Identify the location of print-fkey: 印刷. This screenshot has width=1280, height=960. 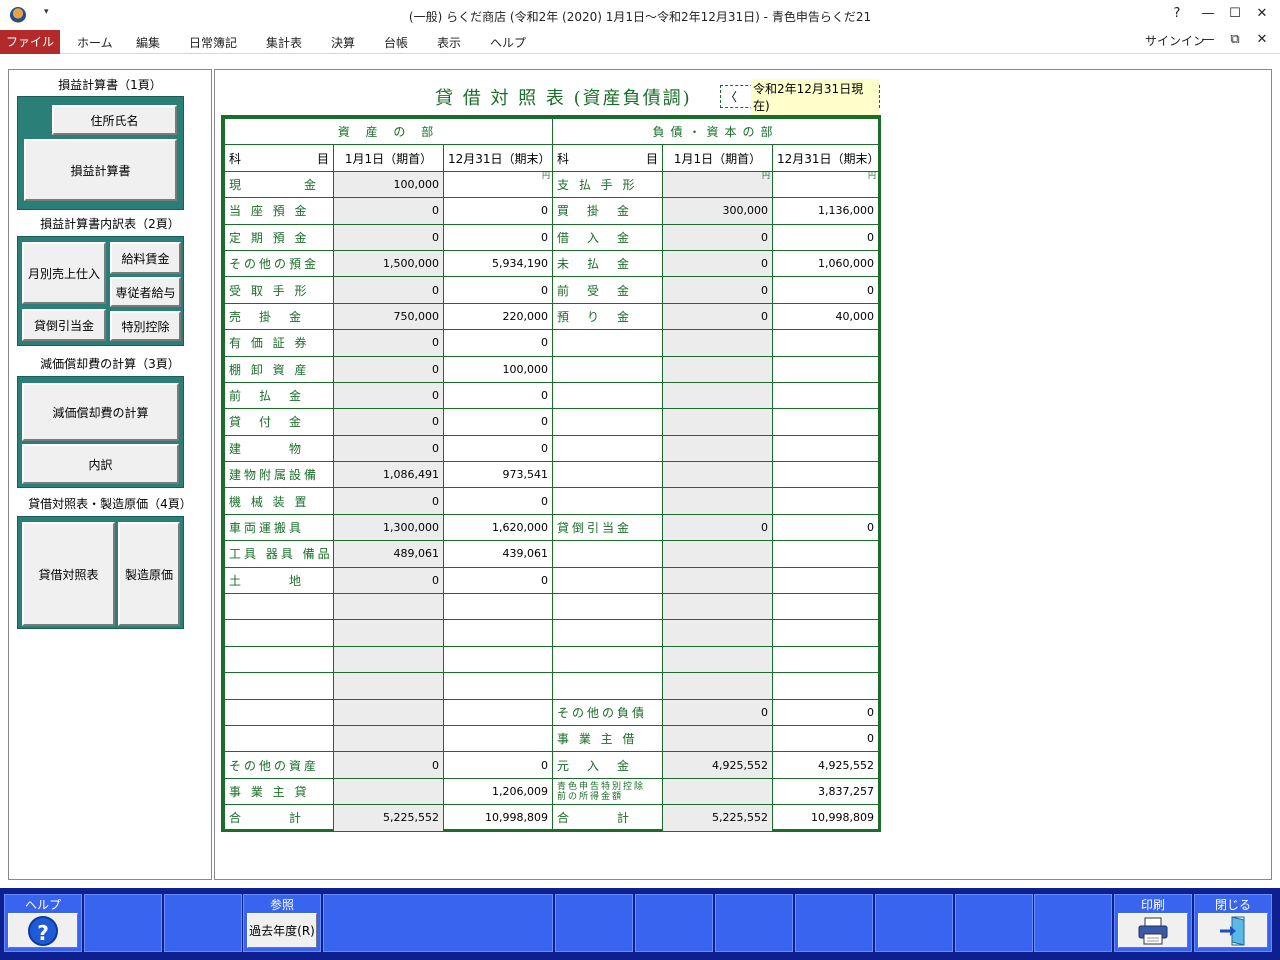
(1153, 923).